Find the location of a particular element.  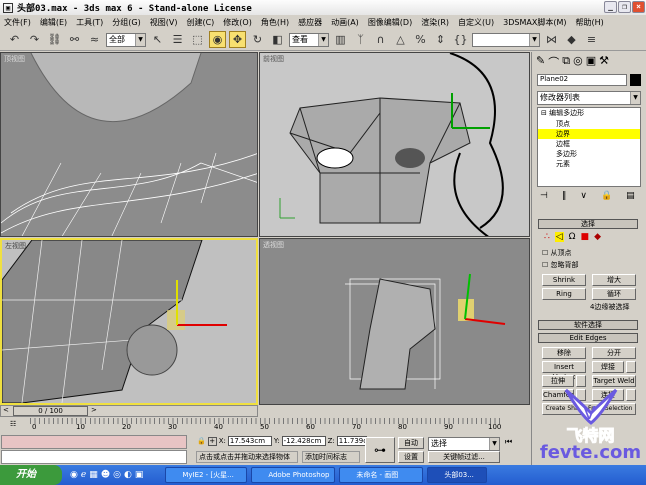

layer-icon: ≡ is located at coordinates (591, 39).